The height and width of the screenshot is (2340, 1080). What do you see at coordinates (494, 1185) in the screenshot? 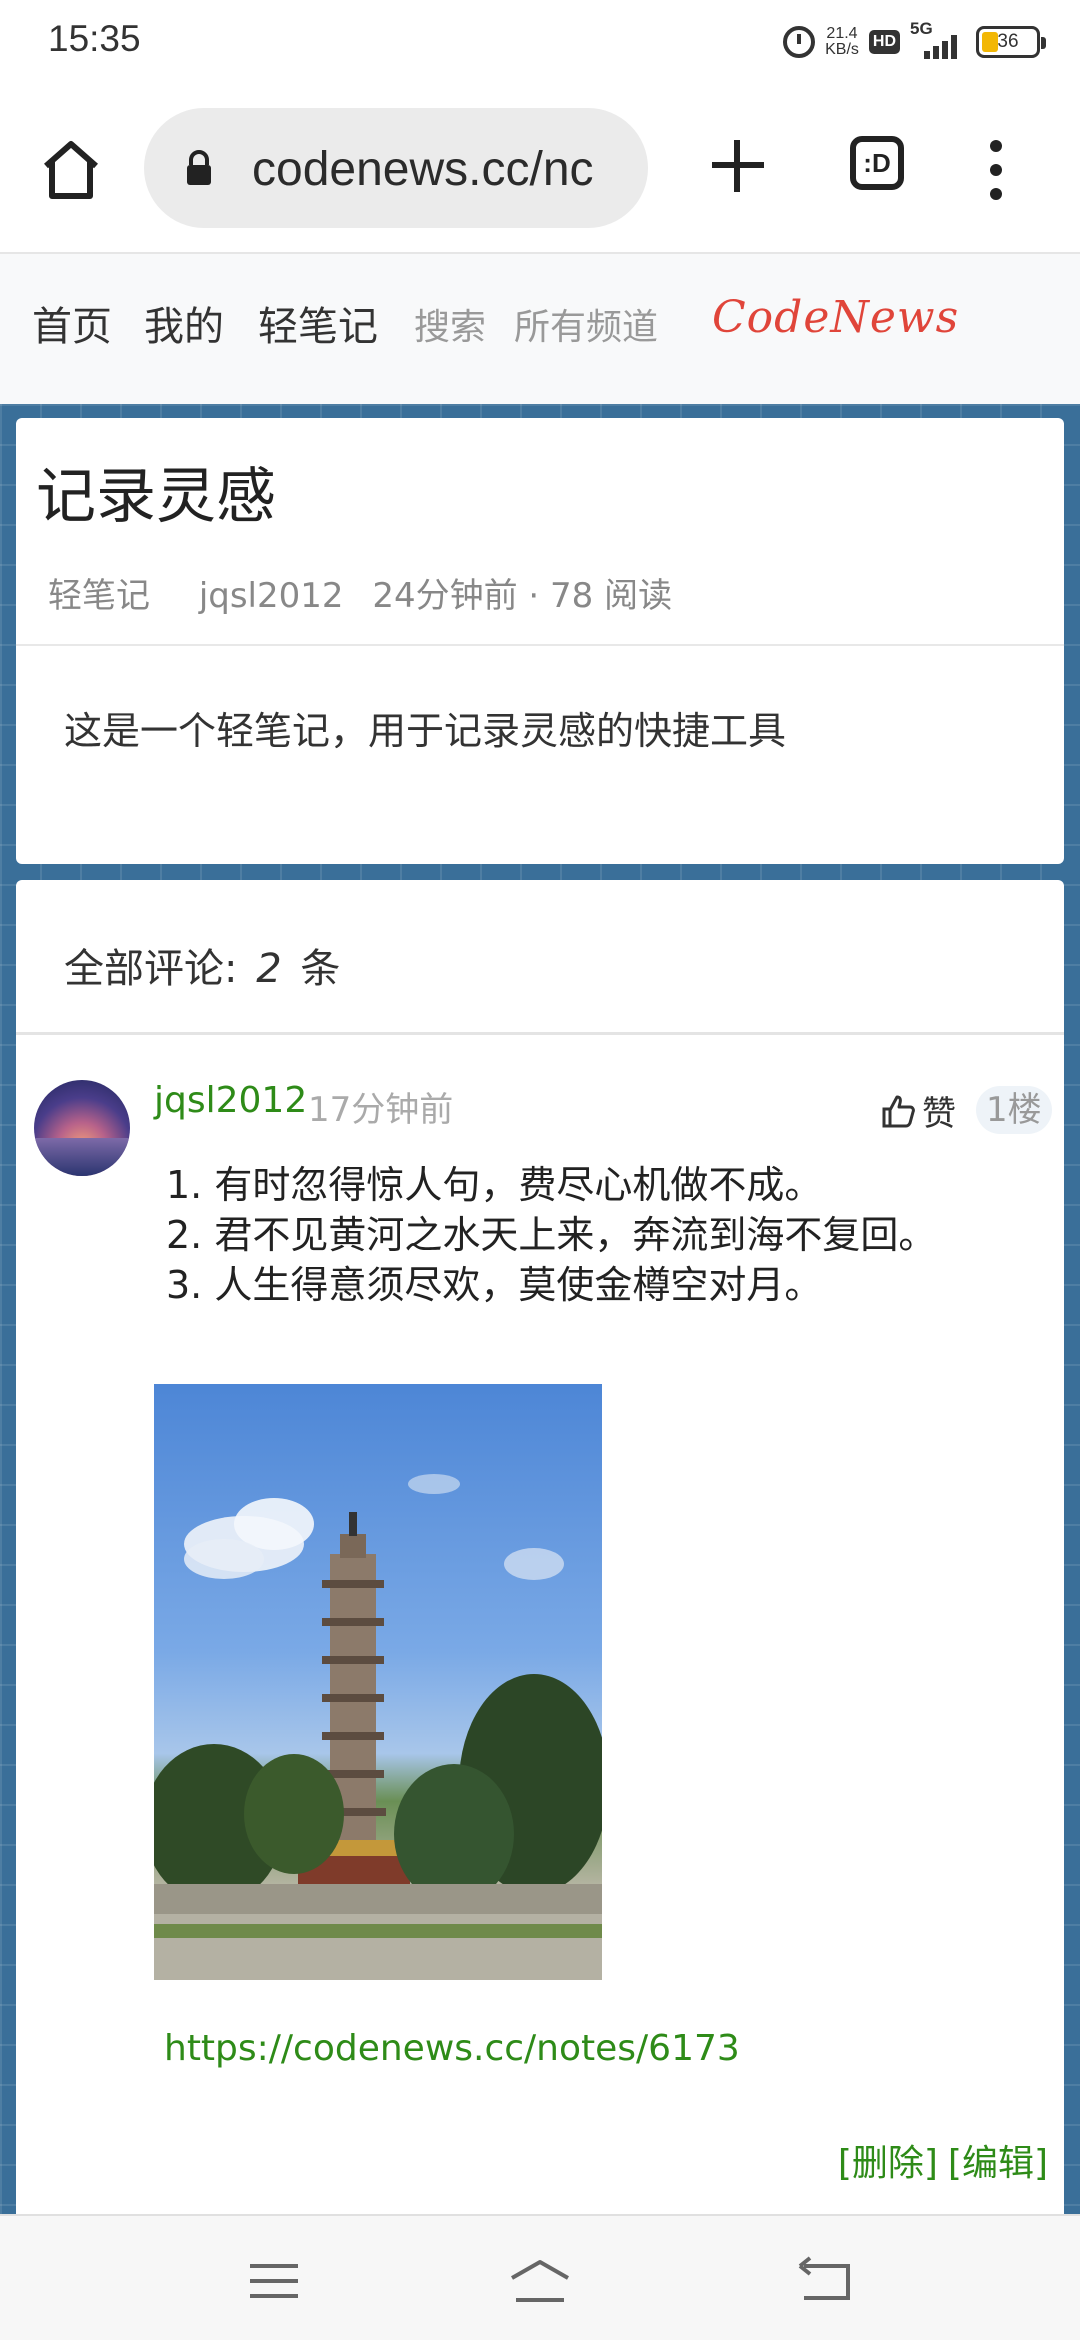
I see `list-item: 1. 有时忽得惊人句，费尽心机做不成。` at bounding box center [494, 1185].